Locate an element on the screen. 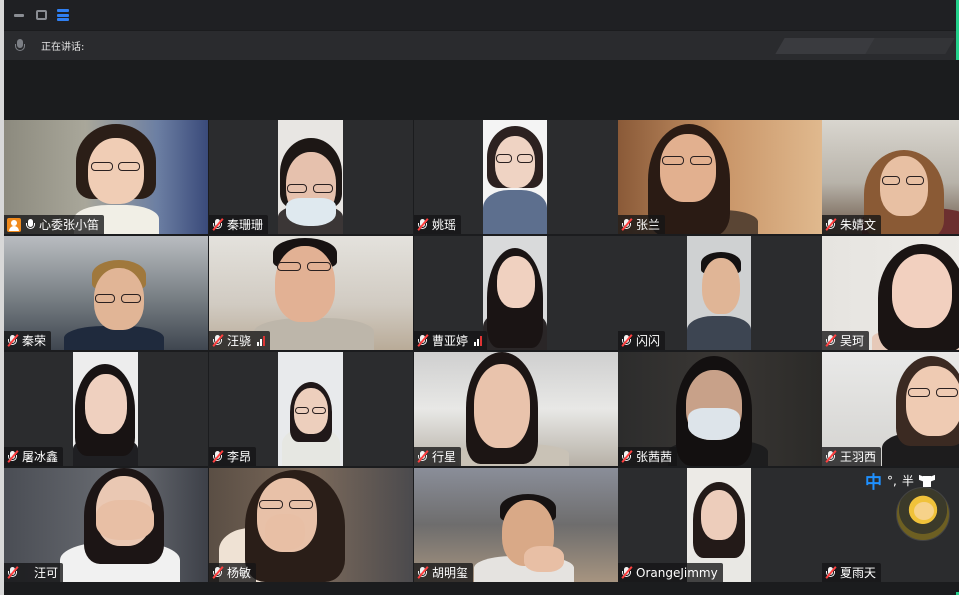  participant-nametag: 汪骁 is located at coordinates (240, 340).